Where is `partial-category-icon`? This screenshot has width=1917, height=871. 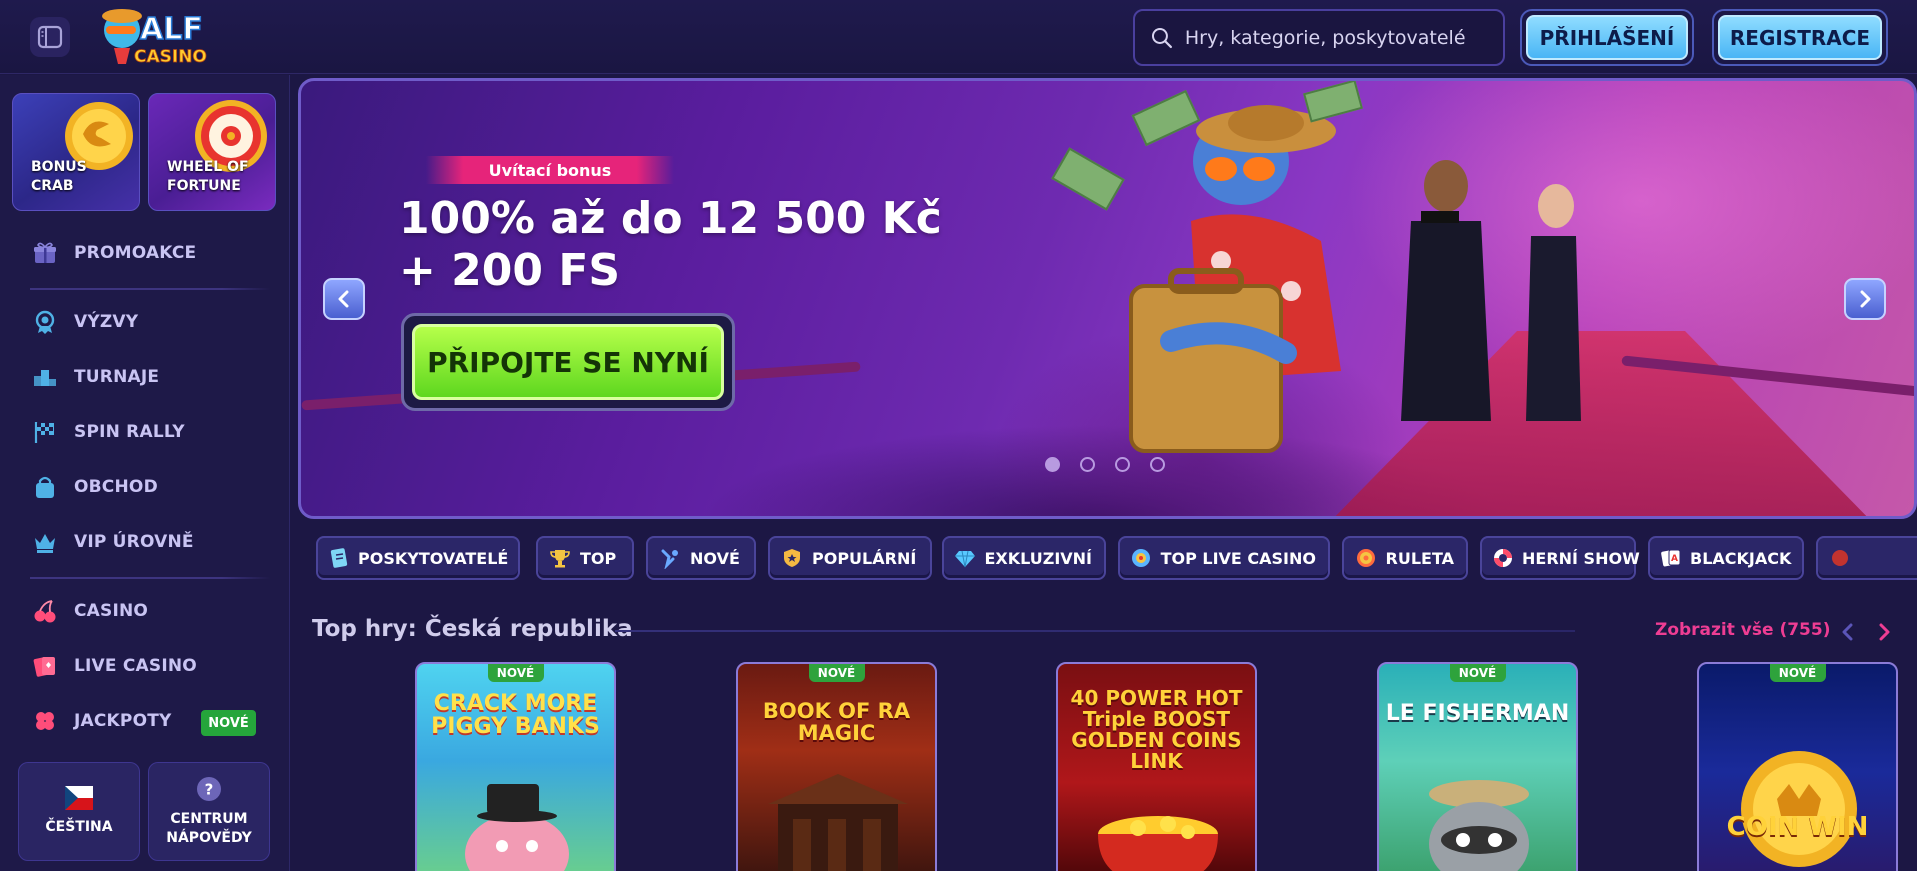 partial-category-icon is located at coordinates (1840, 558).